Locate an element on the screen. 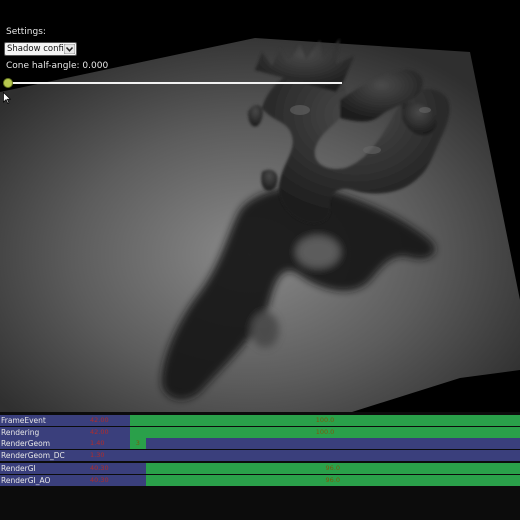 This screenshot has height=520, width=520. shadow-config-select: Shadow config is located at coordinates (40, 49).